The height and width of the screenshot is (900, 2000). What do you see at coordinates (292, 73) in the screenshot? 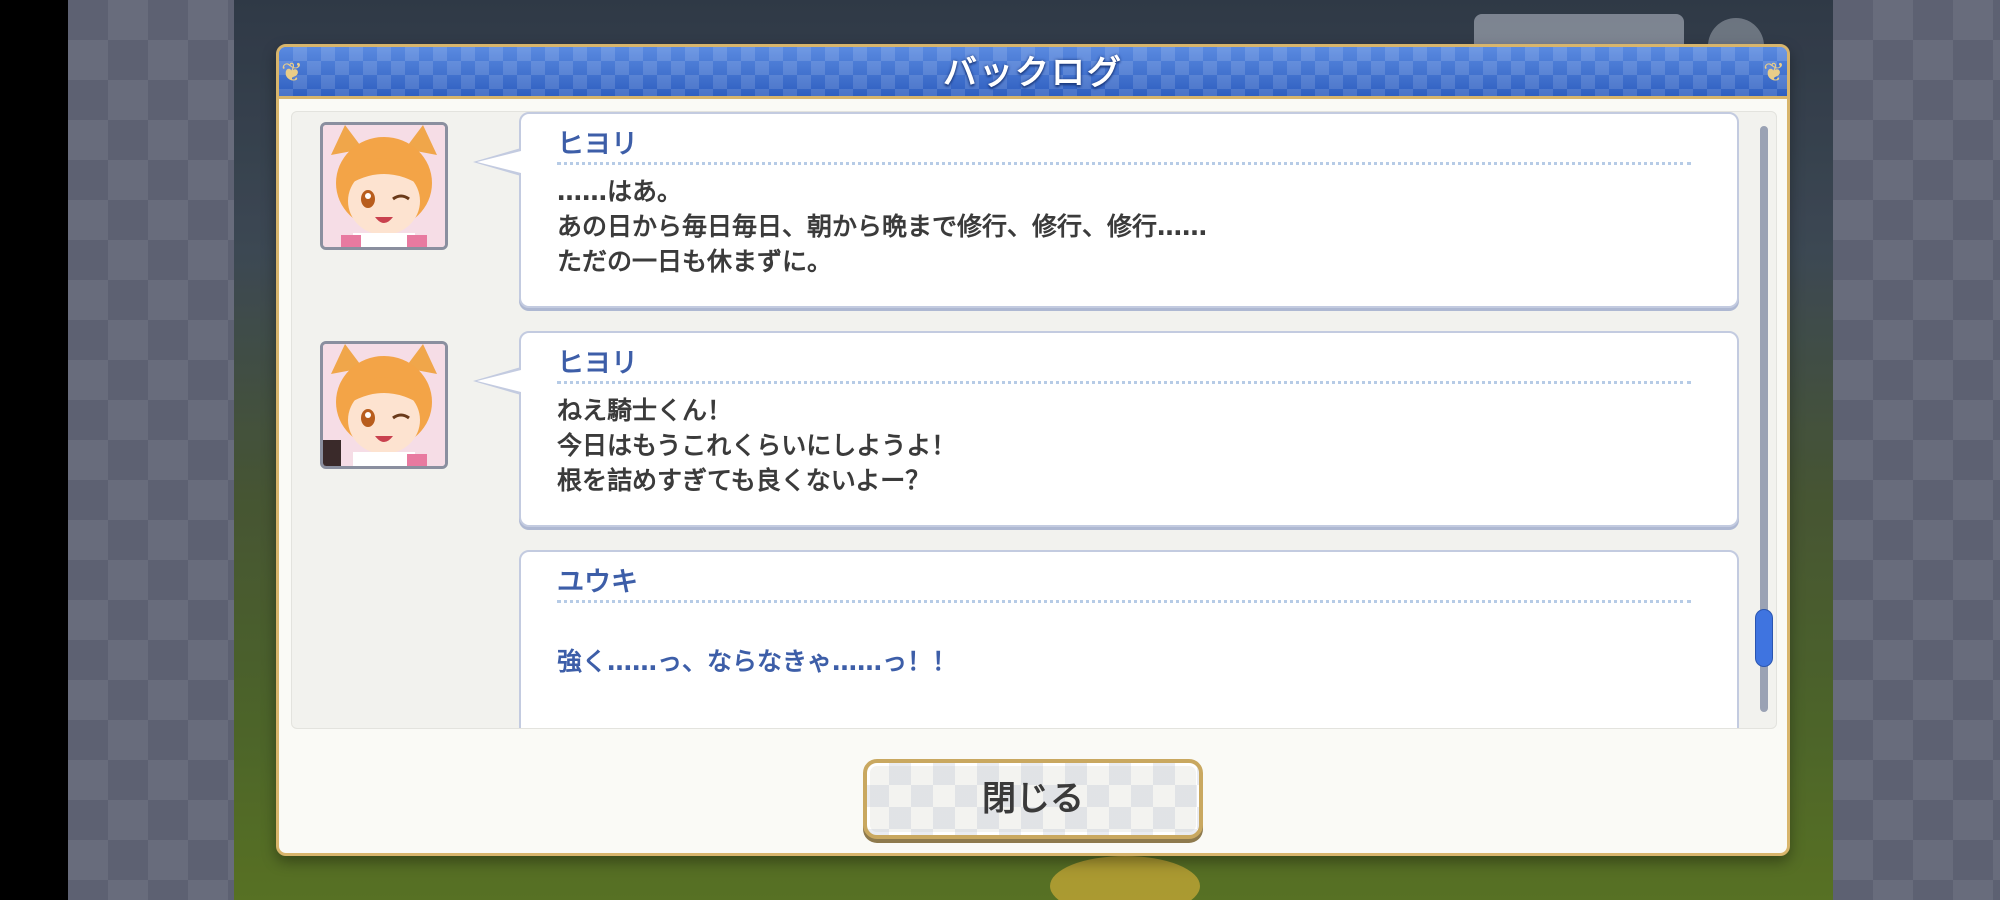
I see `corner-ornament-left-icon: ❦` at bounding box center [292, 73].